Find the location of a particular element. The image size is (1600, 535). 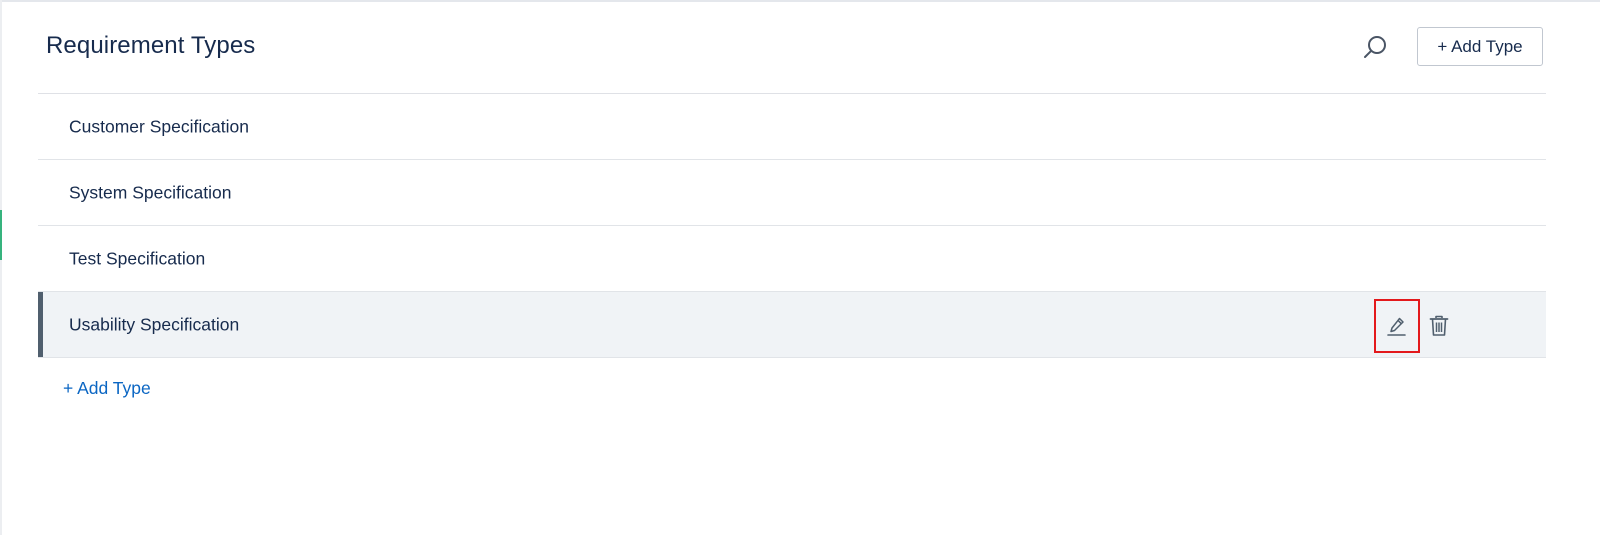

delete-button is located at coordinates (1439, 326).